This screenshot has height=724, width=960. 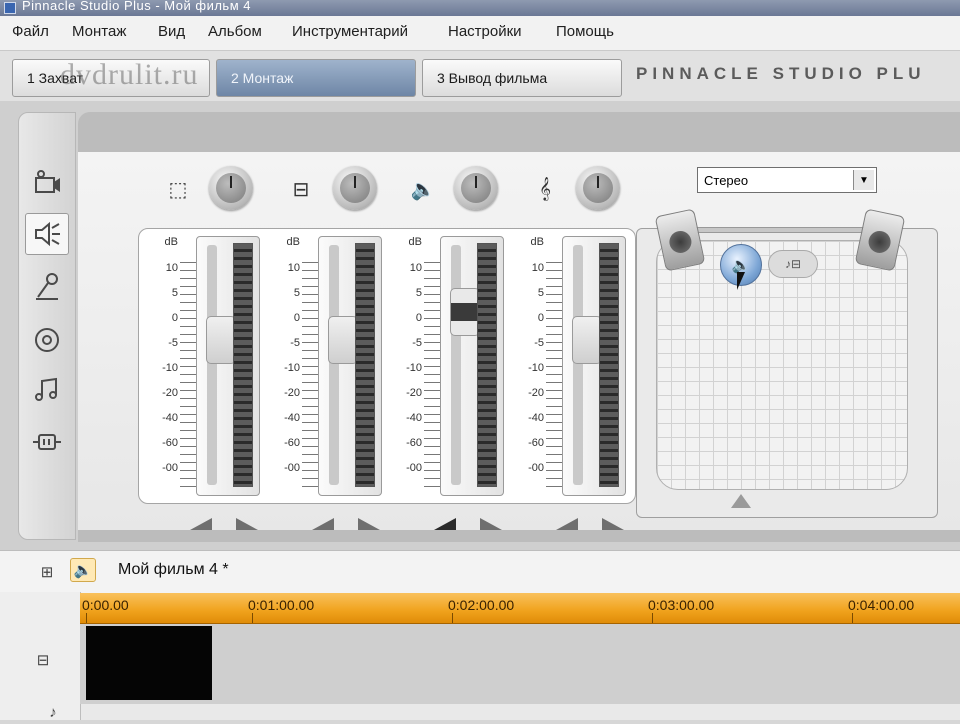 What do you see at coordinates (43, 660) in the screenshot?
I see `video-track-icon: ⊟` at bounding box center [43, 660].